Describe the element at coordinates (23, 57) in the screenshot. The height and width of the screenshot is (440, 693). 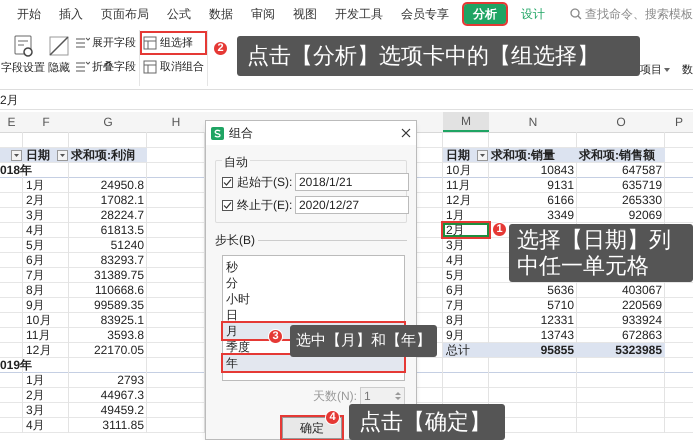
I see `ribbon-button: 字段设置` at that location.